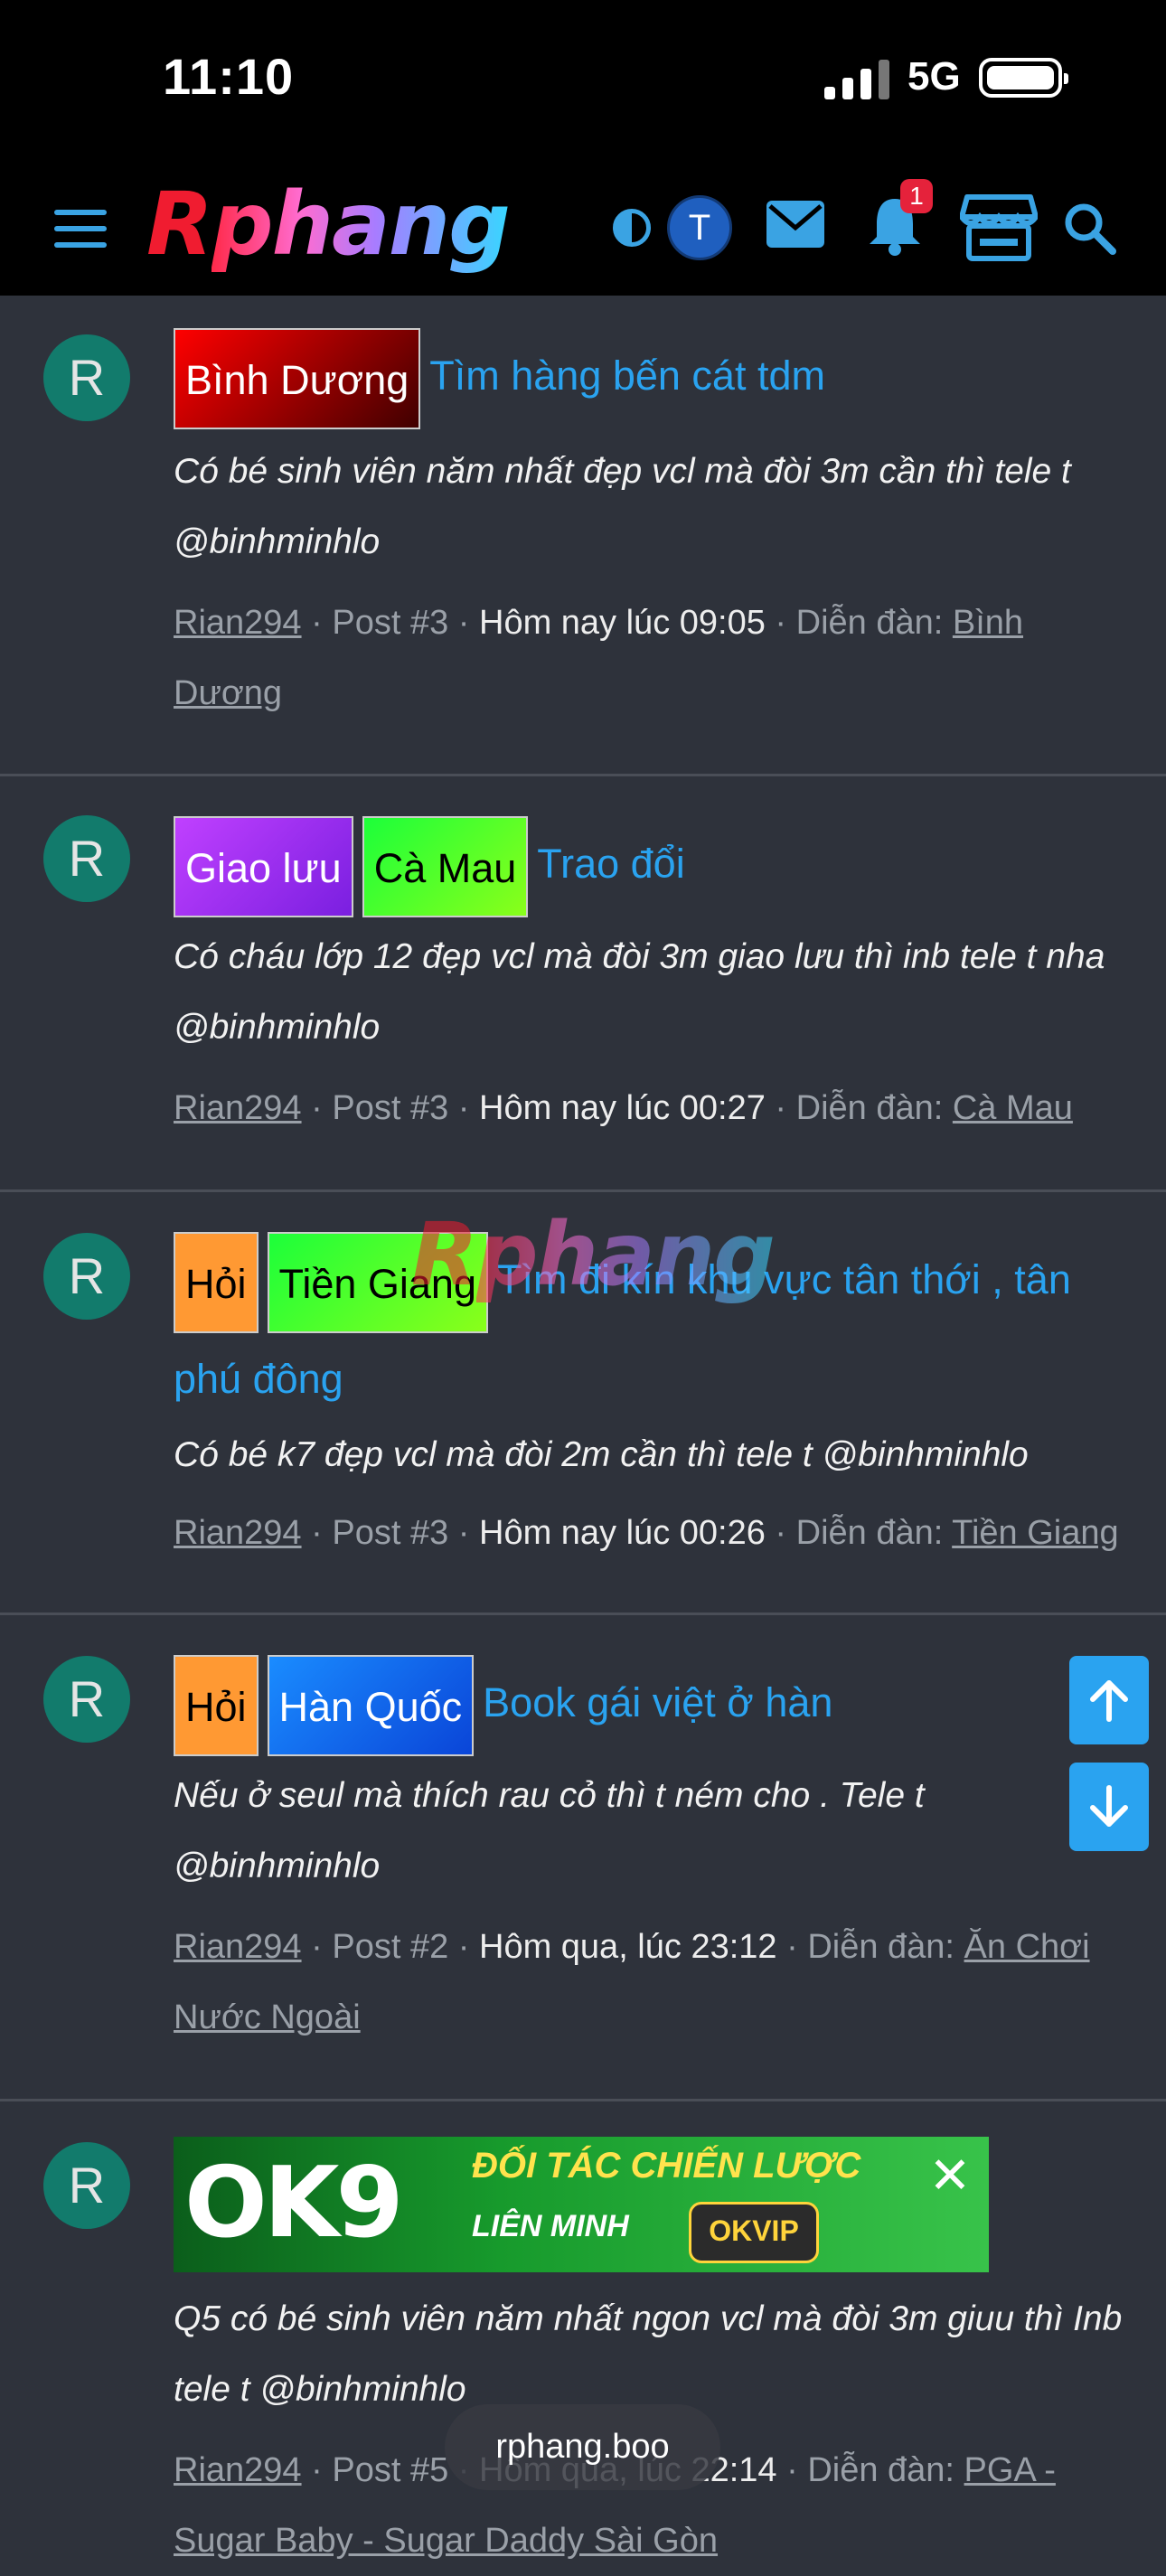  I want to click on battery-icon, so click(1024, 78).